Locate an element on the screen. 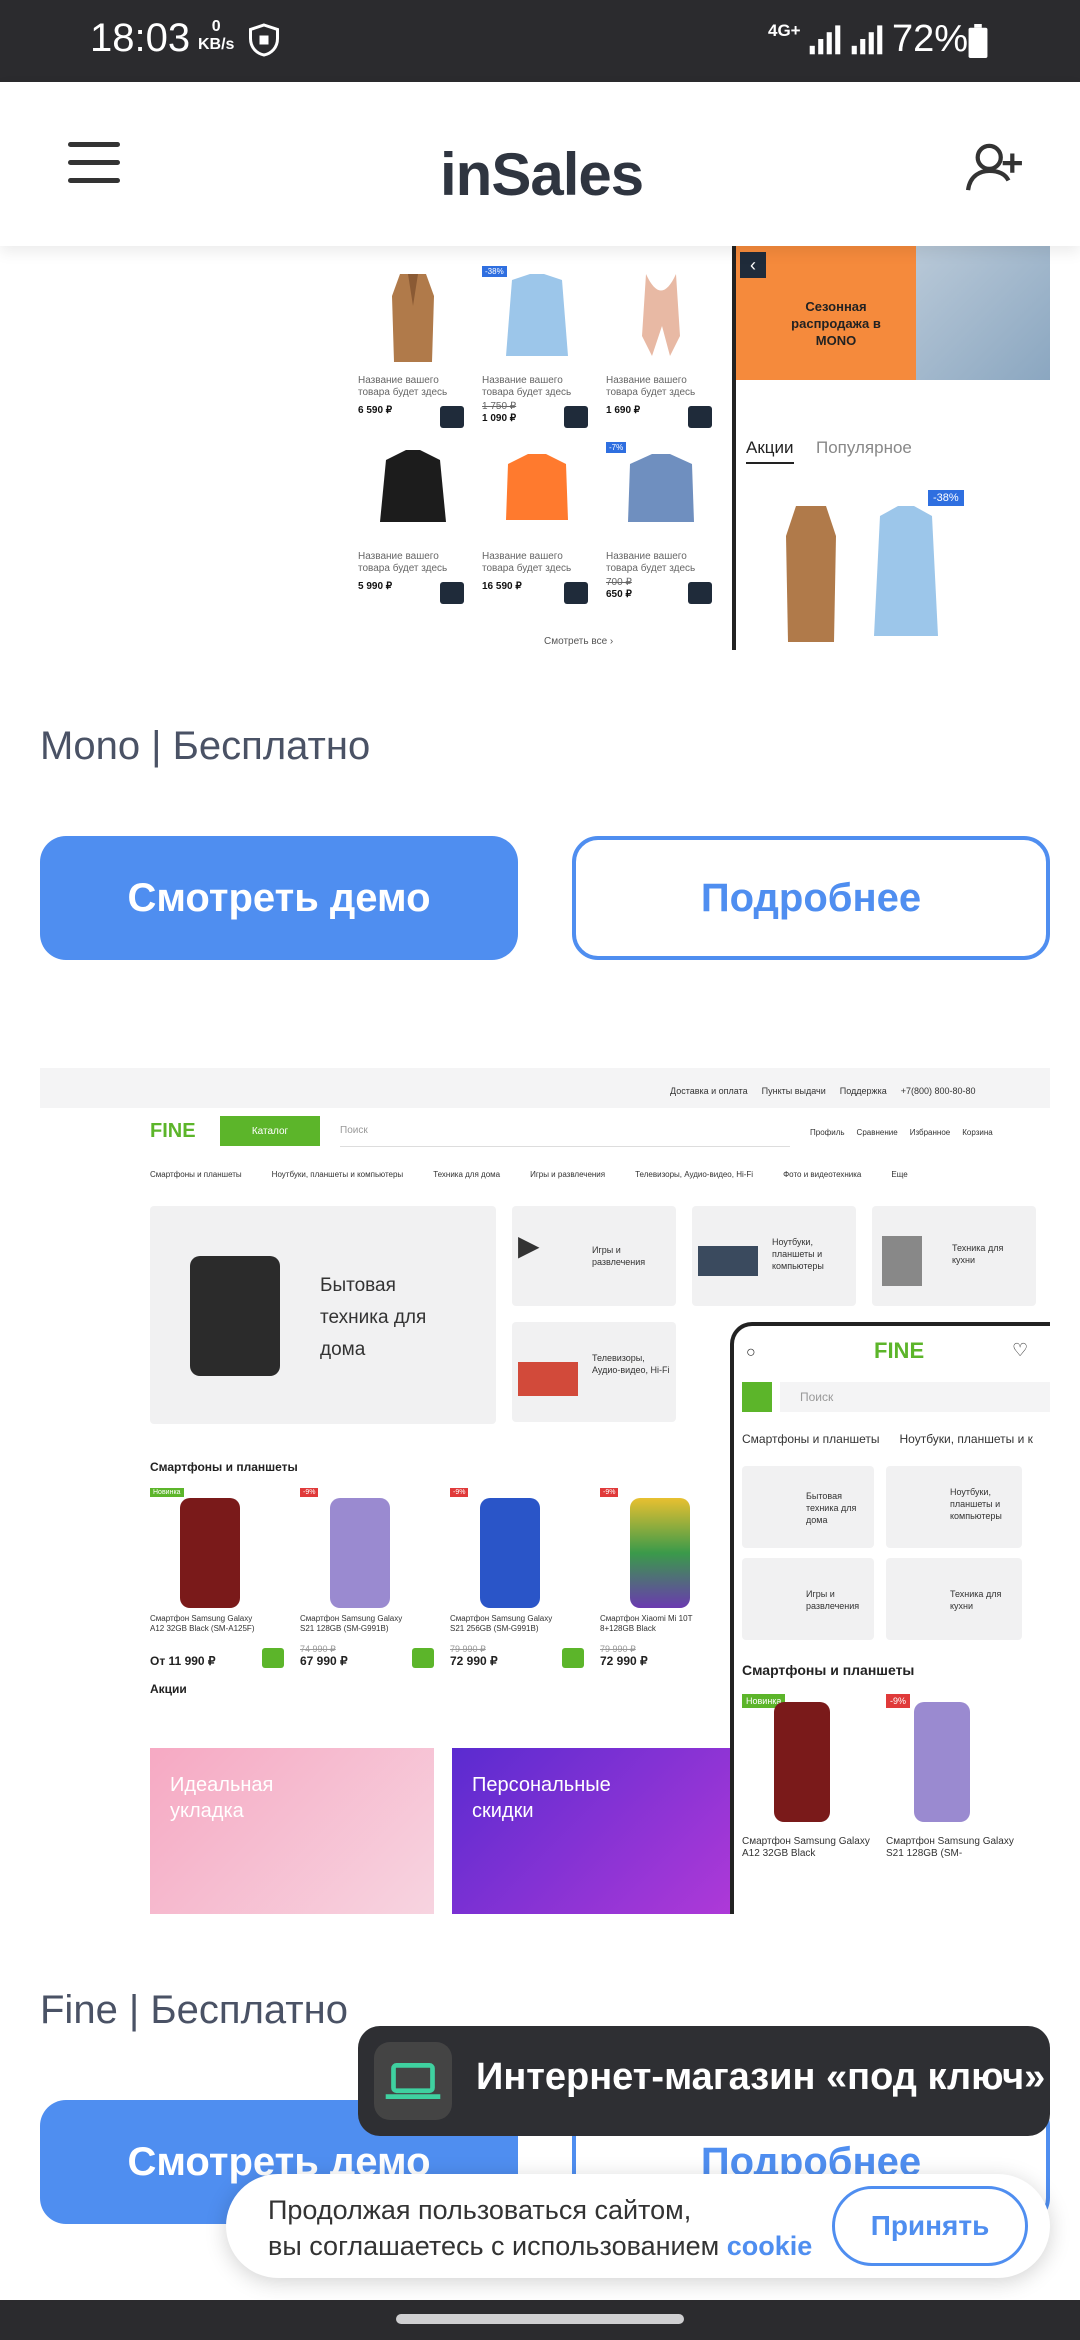 Image resolution: width=1080 pixels, height=2340 pixels. menu-item: Еще is located at coordinates (899, 1174).